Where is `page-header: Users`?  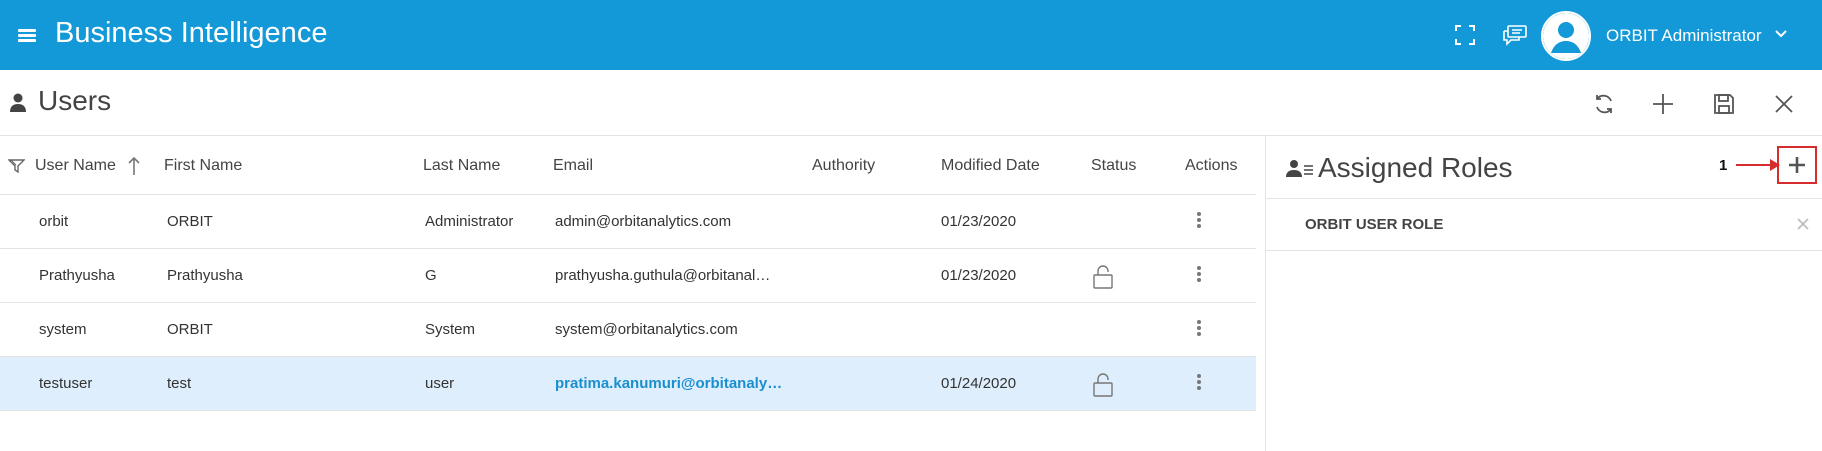 page-header: Users is located at coordinates (911, 103).